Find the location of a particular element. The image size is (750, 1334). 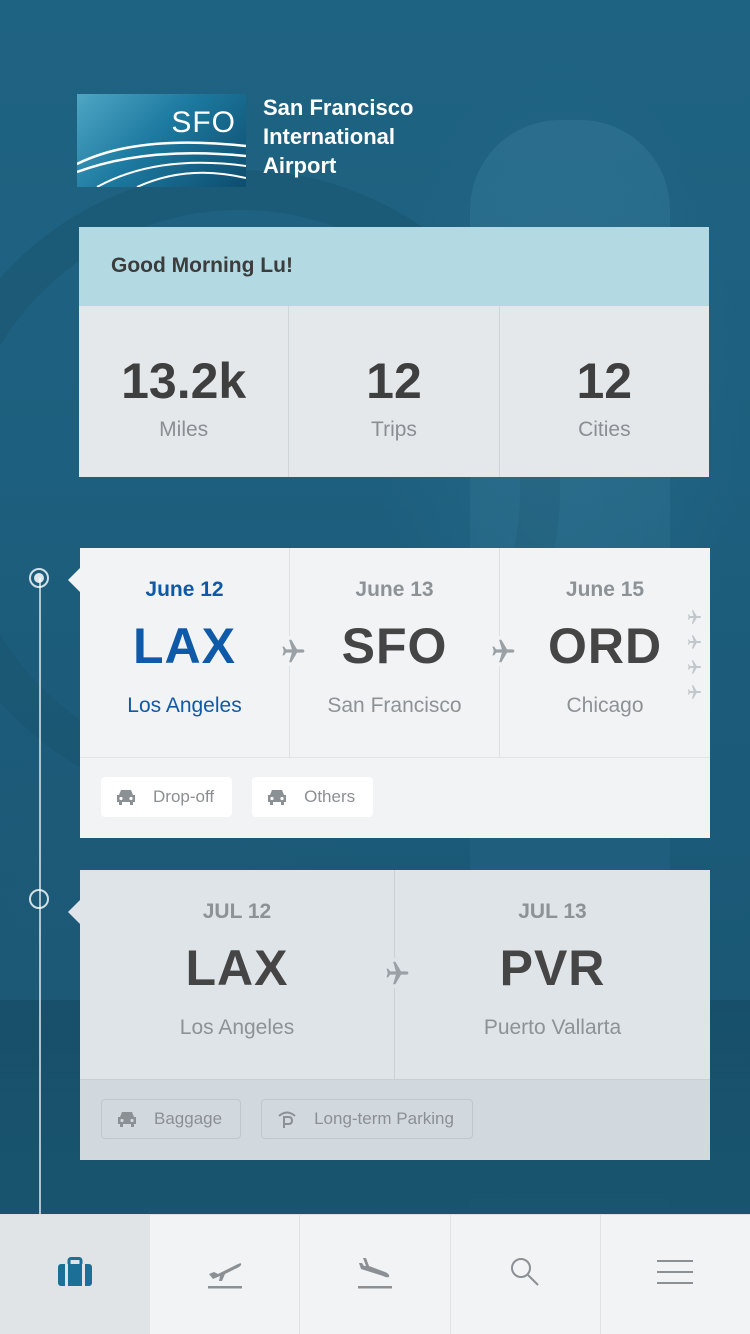

stat-trips: 12 Trips is located at coordinates (394, 391).